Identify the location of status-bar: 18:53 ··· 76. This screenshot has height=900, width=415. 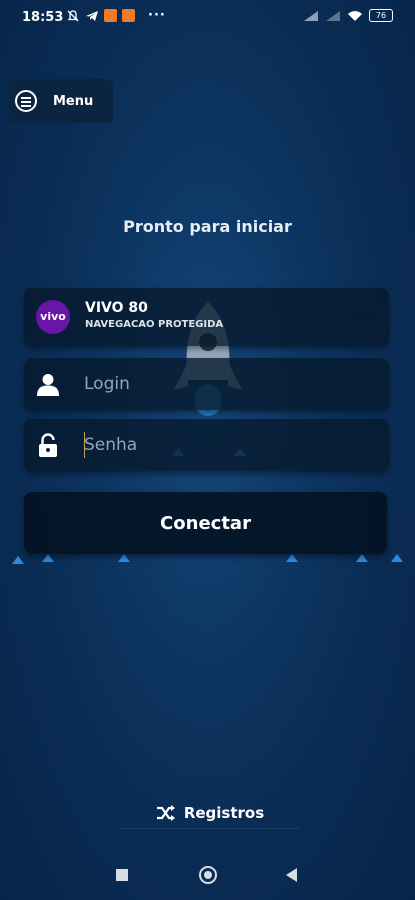
(207, 18).